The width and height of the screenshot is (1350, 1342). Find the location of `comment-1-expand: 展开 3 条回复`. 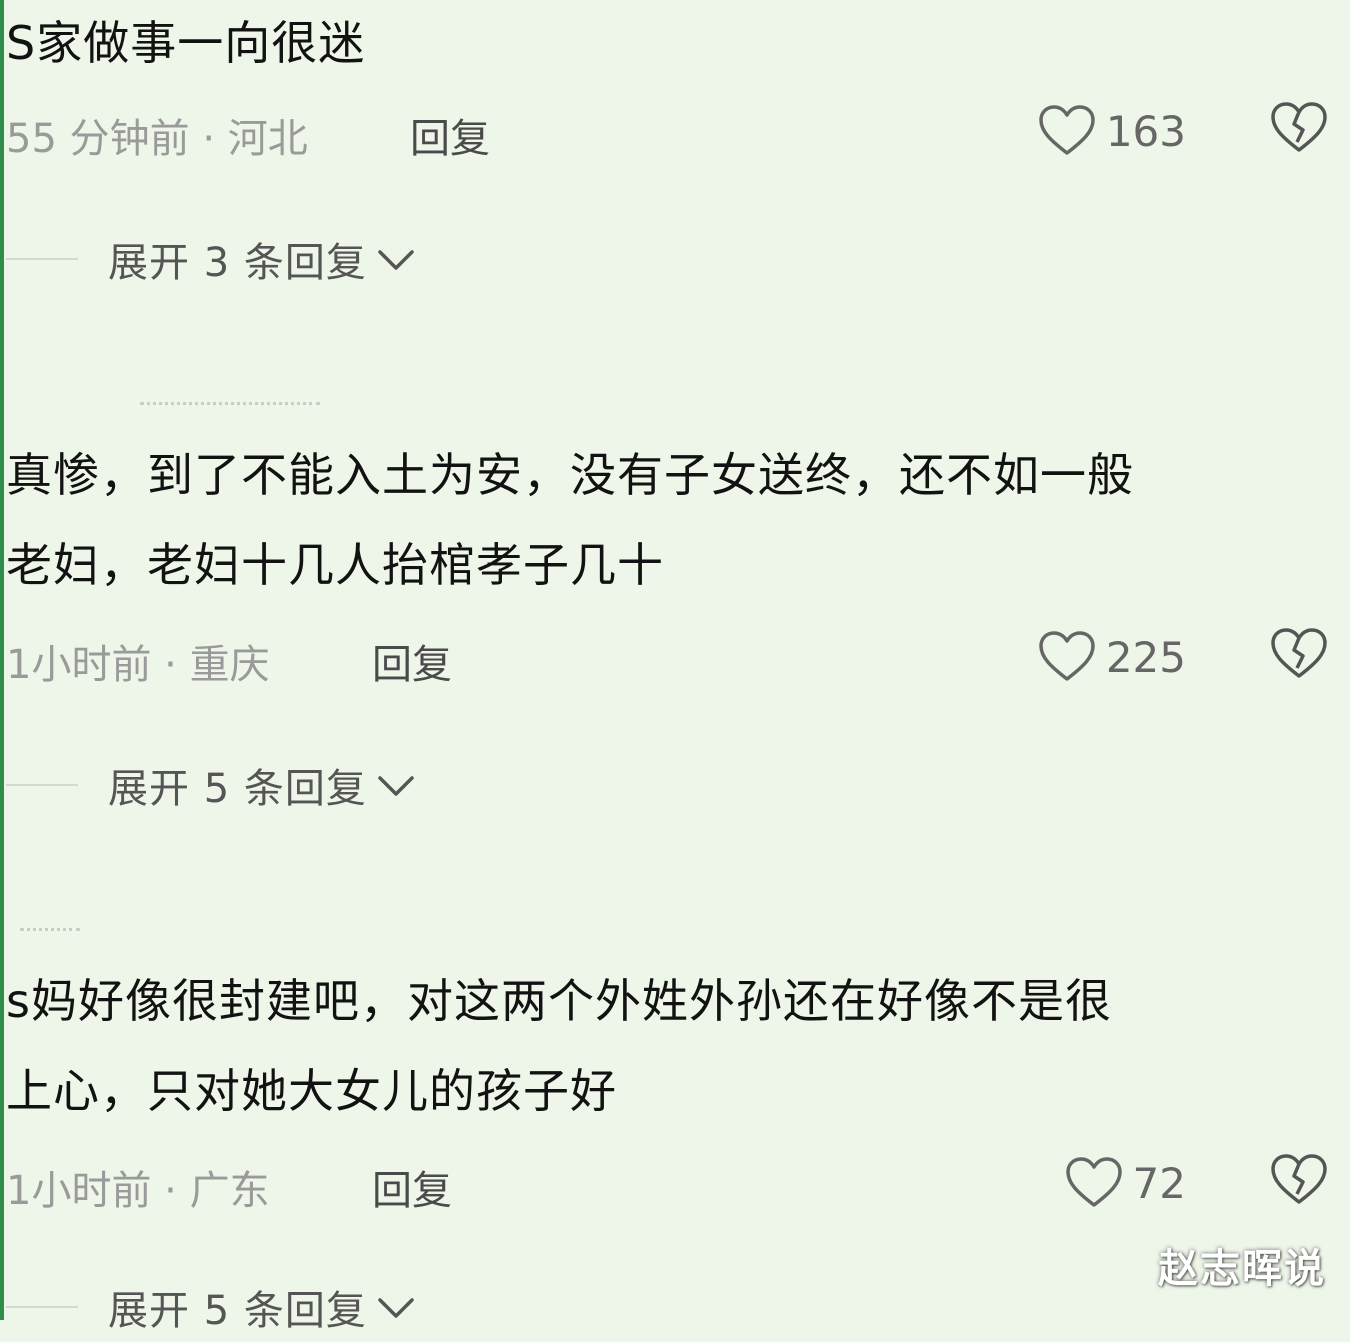

comment-1-expand: 展开 3 条回复 is located at coordinates (406, 259).